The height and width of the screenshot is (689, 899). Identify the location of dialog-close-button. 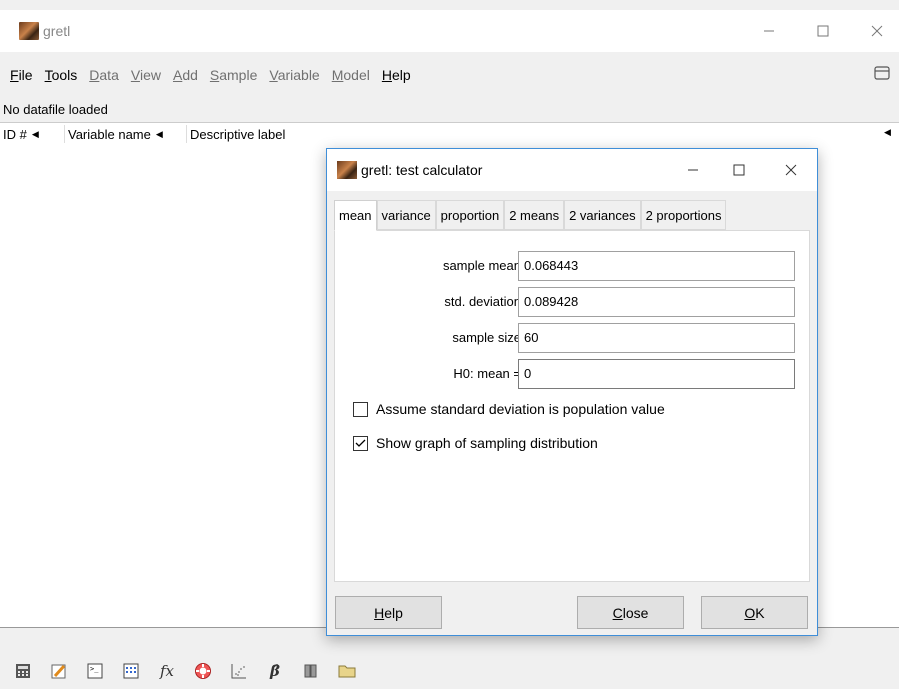
(791, 170).